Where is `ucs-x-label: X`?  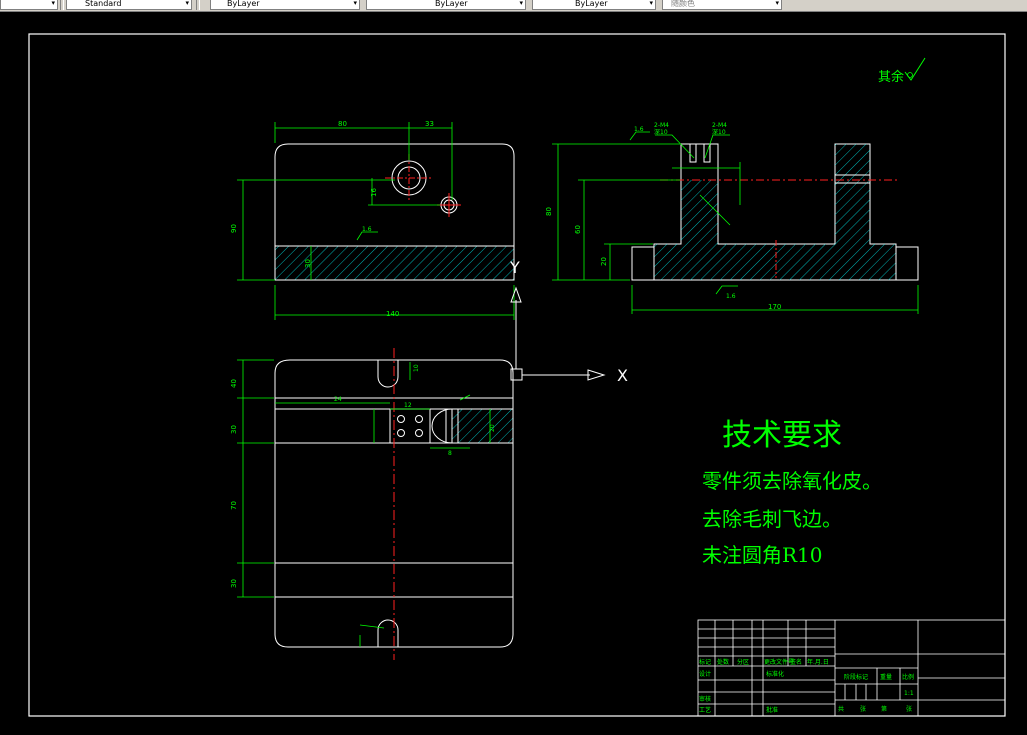 ucs-x-label: X is located at coordinates (622, 375).